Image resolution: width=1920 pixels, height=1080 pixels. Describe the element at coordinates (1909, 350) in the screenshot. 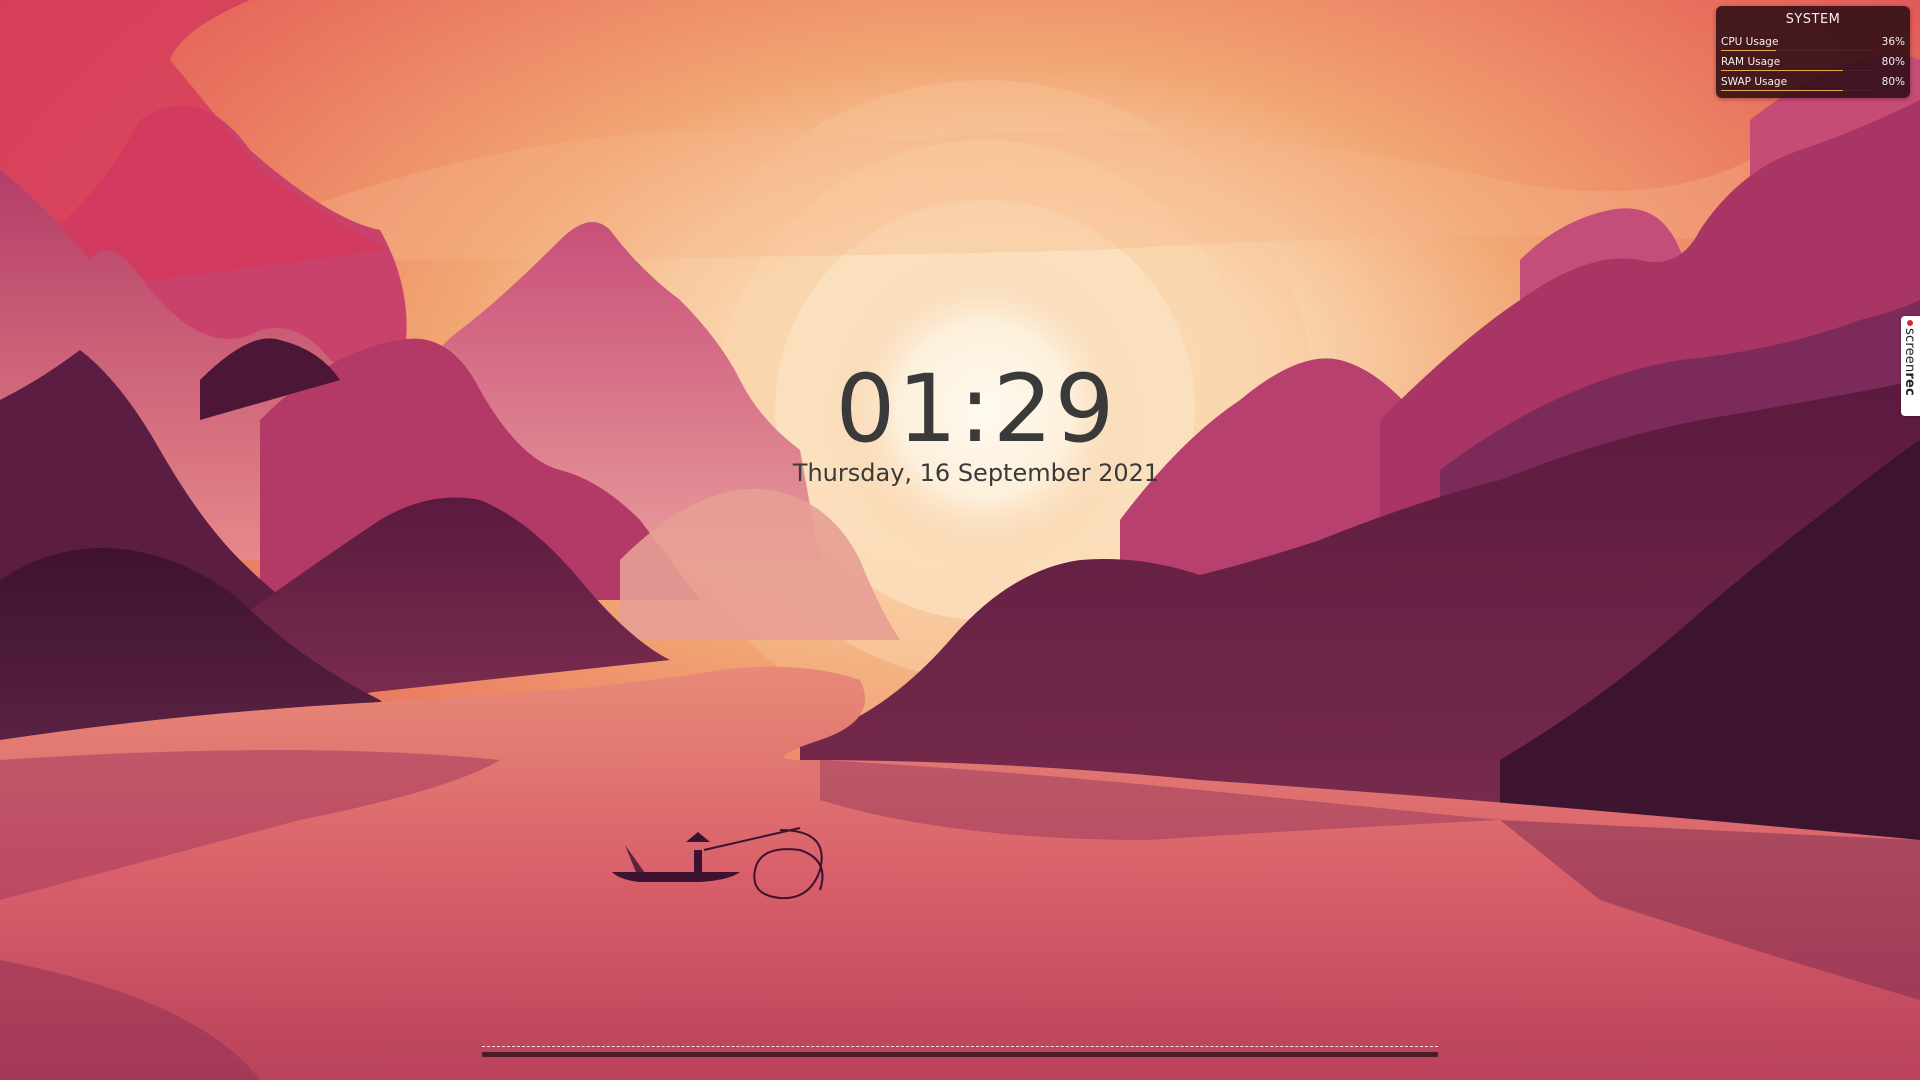

I see `screenrec-prefix: screen` at that location.